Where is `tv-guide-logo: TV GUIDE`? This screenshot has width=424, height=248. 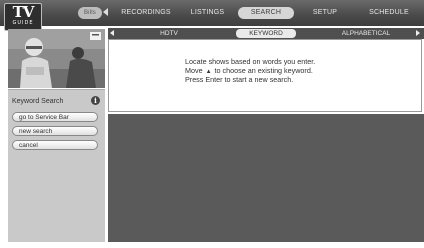 tv-guide-logo: TV GUIDE is located at coordinates (23, 17).